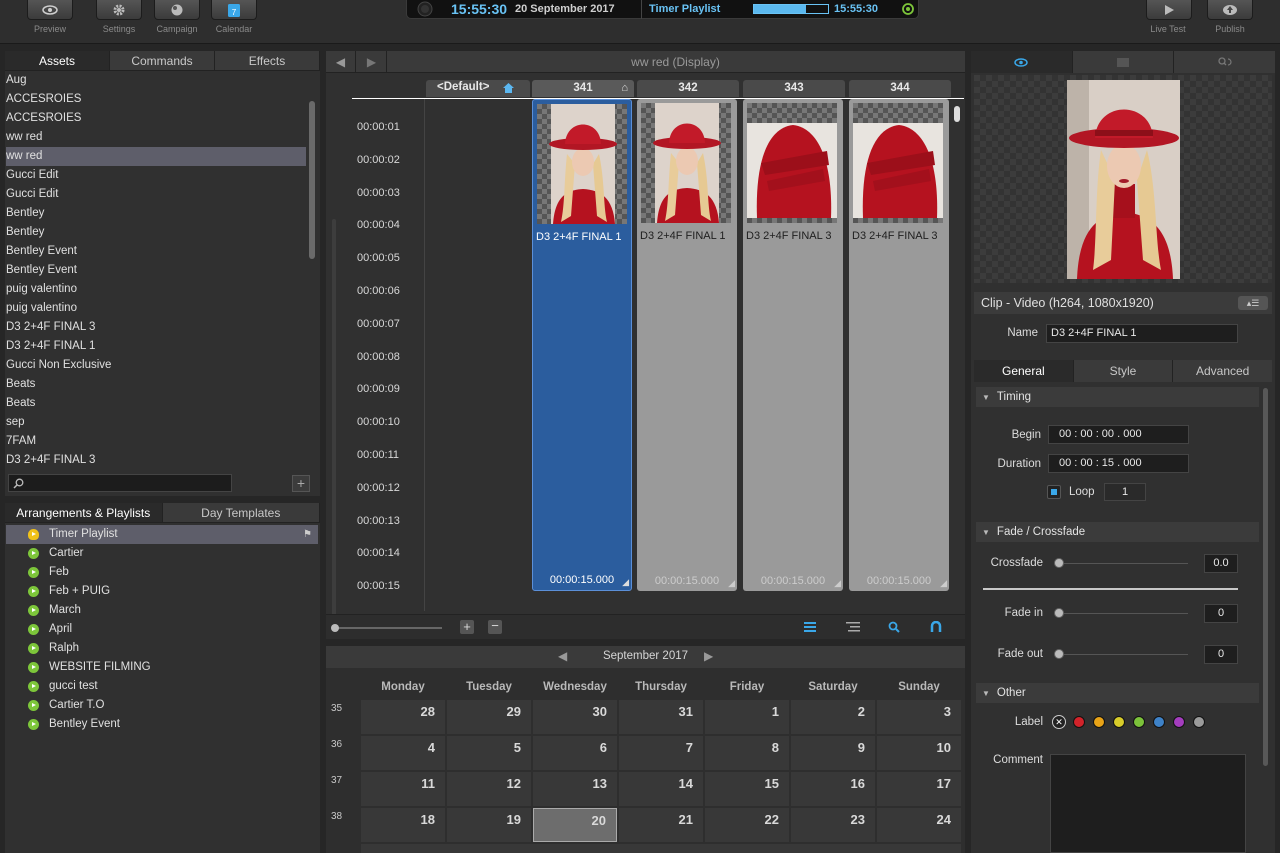  Describe the element at coordinates (489, 825) in the screenshot. I see `calendar-day-cell: 19` at that location.